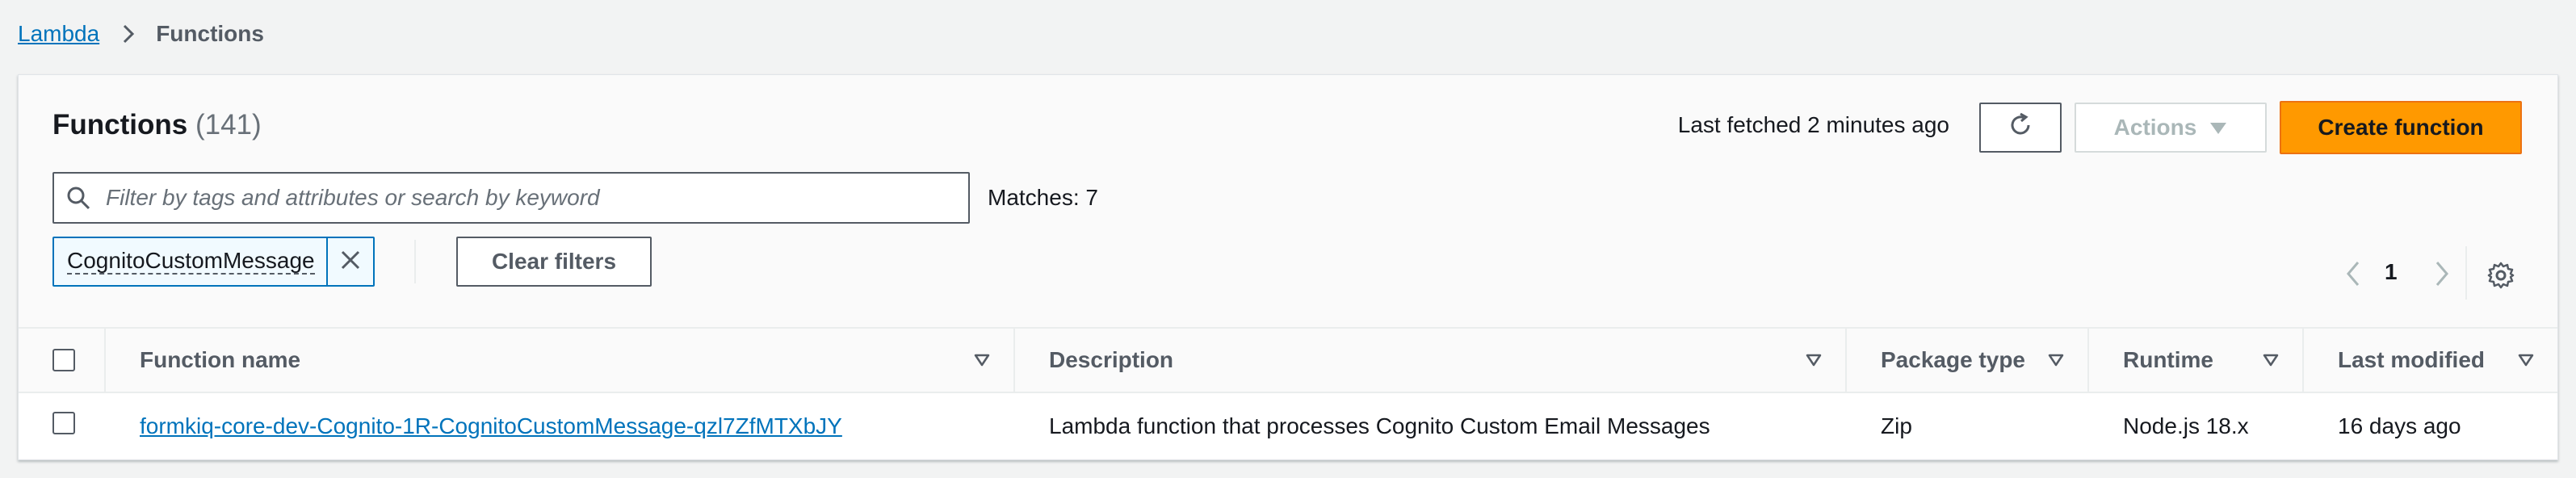 This screenshot has width=2576, height=478. I want to click on chevron-left-icon, so click(2353, 274).